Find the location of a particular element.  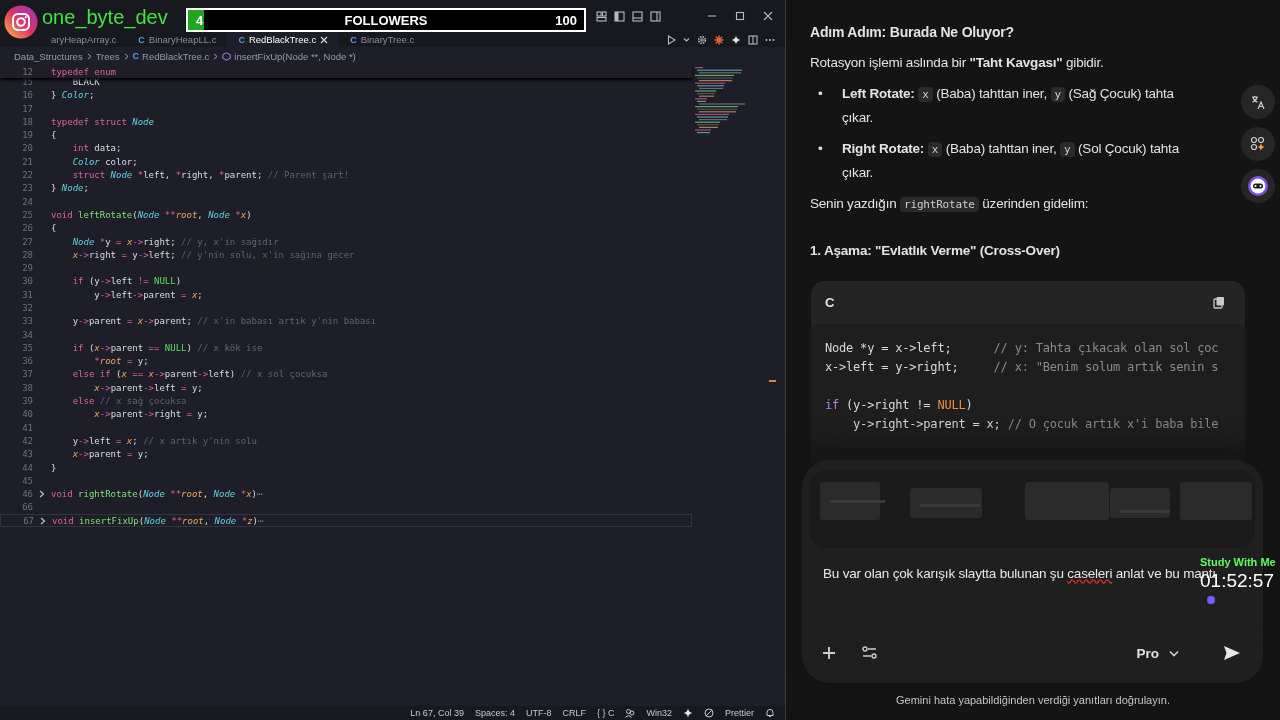

more-icon is located at coordinates (770, 39).